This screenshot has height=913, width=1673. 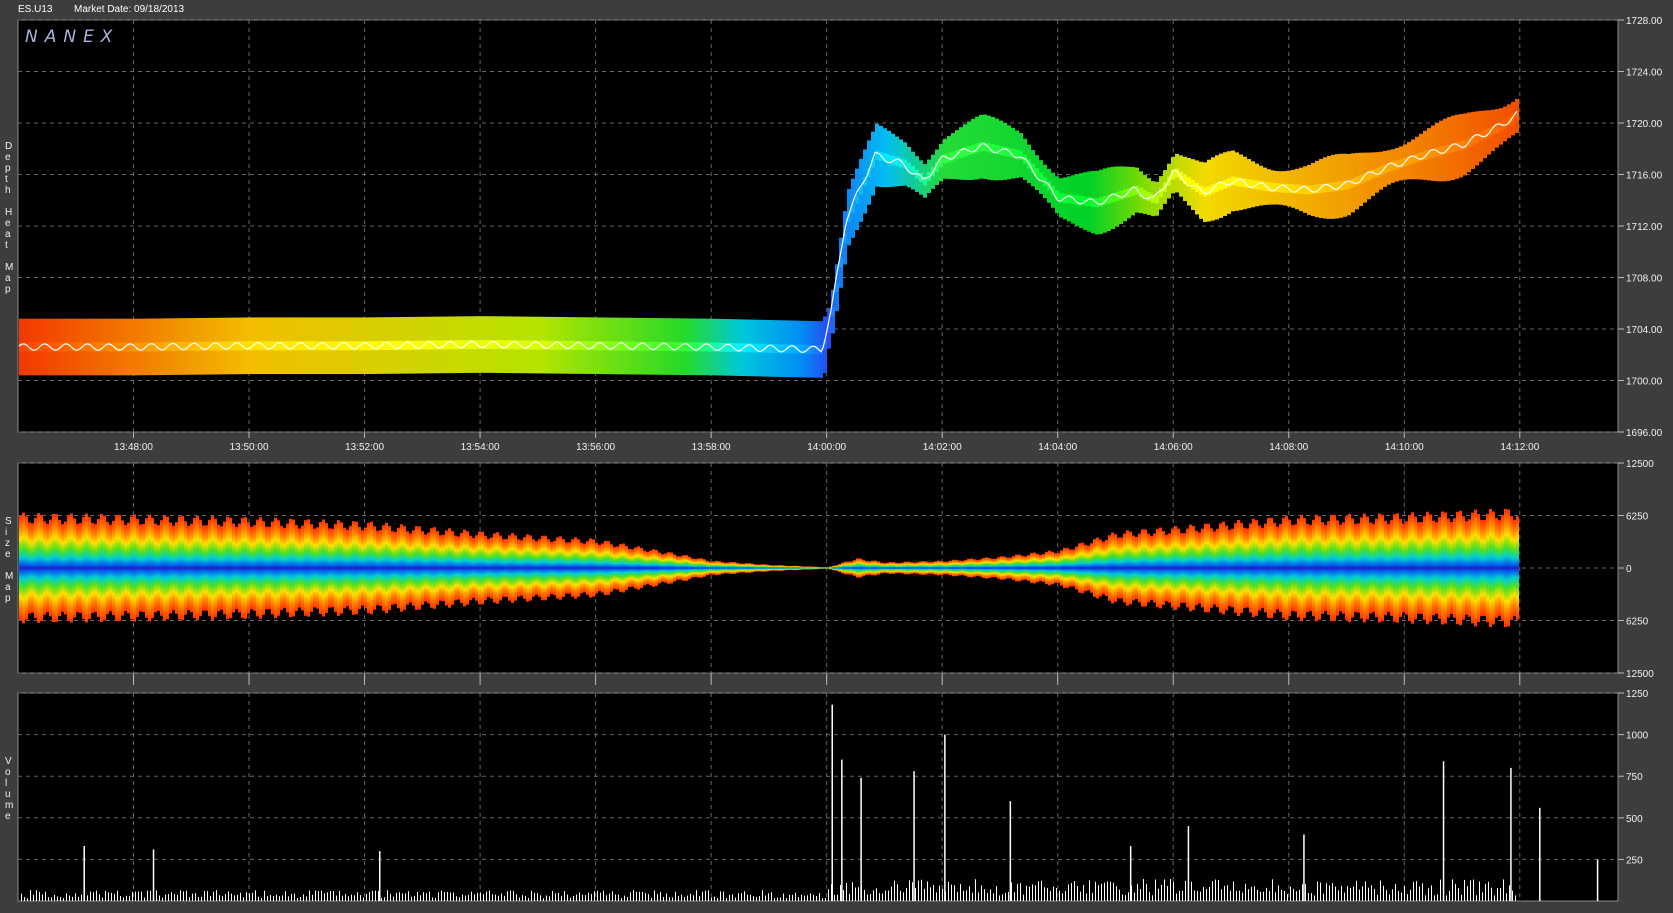 I want to click on volume-spike, so click(x=861, y=839).